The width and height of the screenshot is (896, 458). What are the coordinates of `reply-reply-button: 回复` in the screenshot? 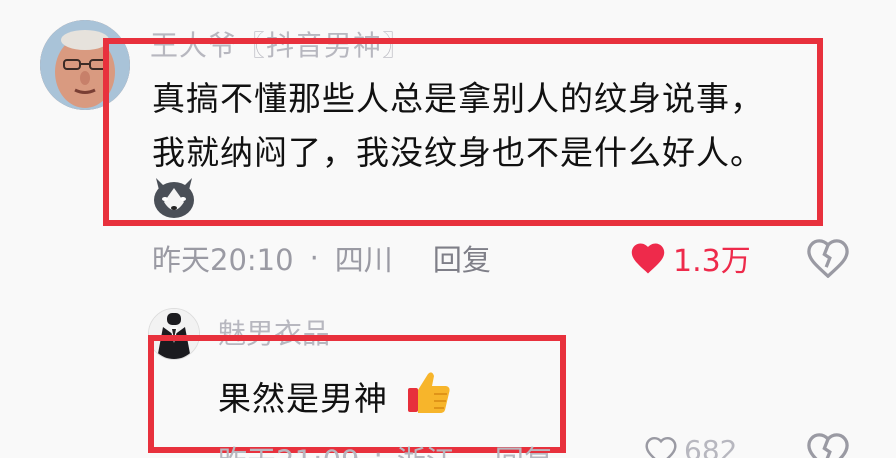 It's located at (524, 448).